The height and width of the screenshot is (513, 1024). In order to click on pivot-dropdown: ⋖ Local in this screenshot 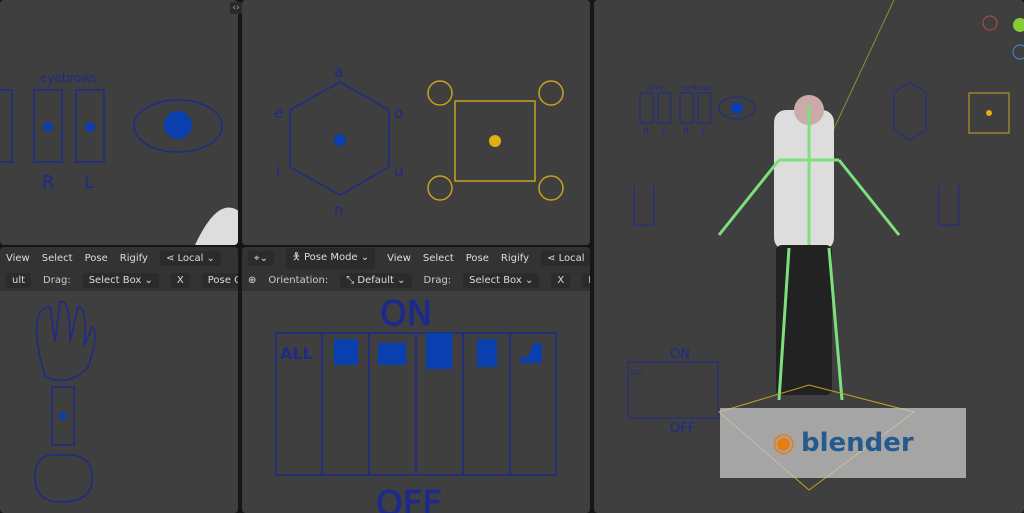, I will do `click(565, 258)`.